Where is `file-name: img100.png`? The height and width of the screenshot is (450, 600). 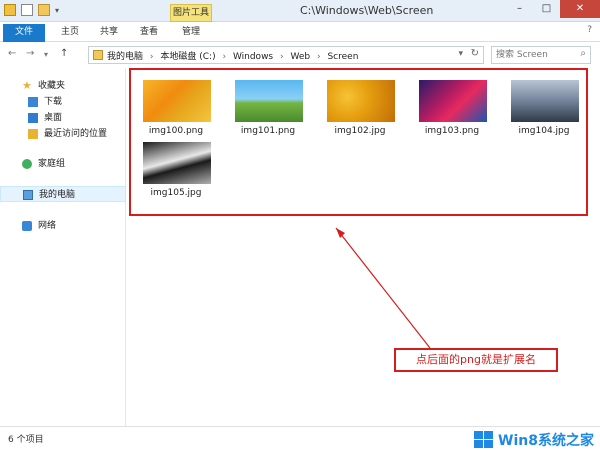 file-name: img100.png is located at coordinates (176, 131).